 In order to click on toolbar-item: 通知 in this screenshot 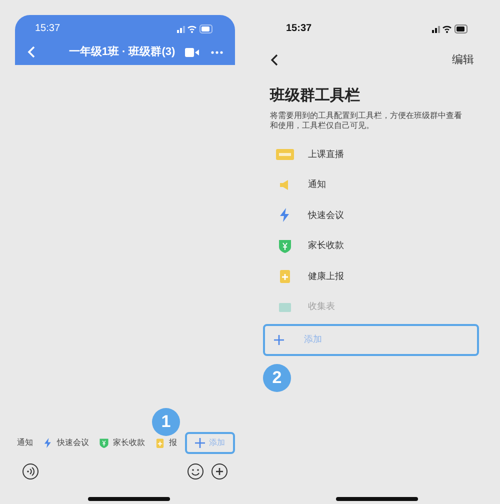, I will do `click(25, 443)`.